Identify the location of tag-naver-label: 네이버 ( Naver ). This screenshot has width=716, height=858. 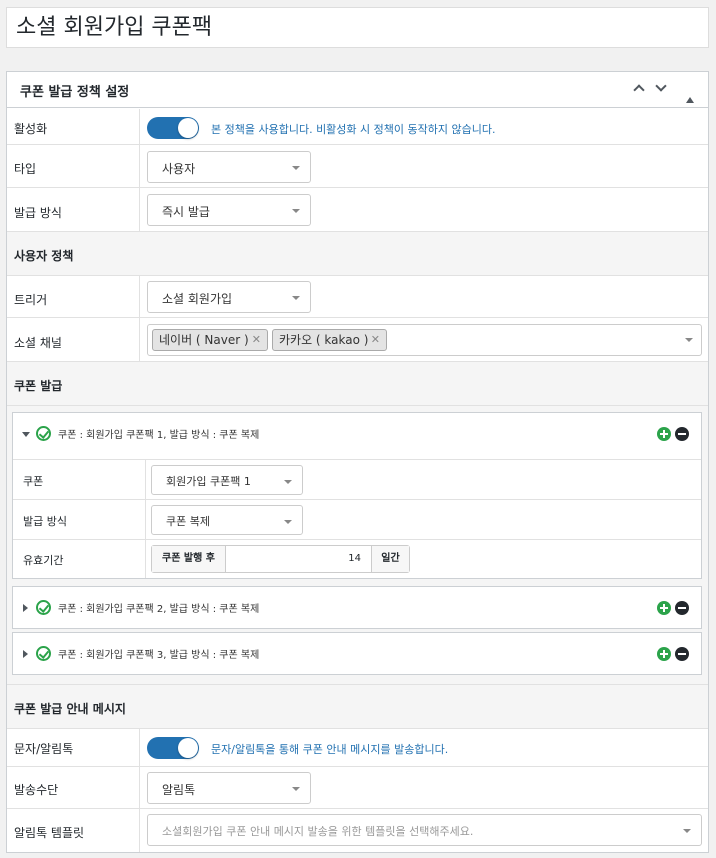
(204, 340).